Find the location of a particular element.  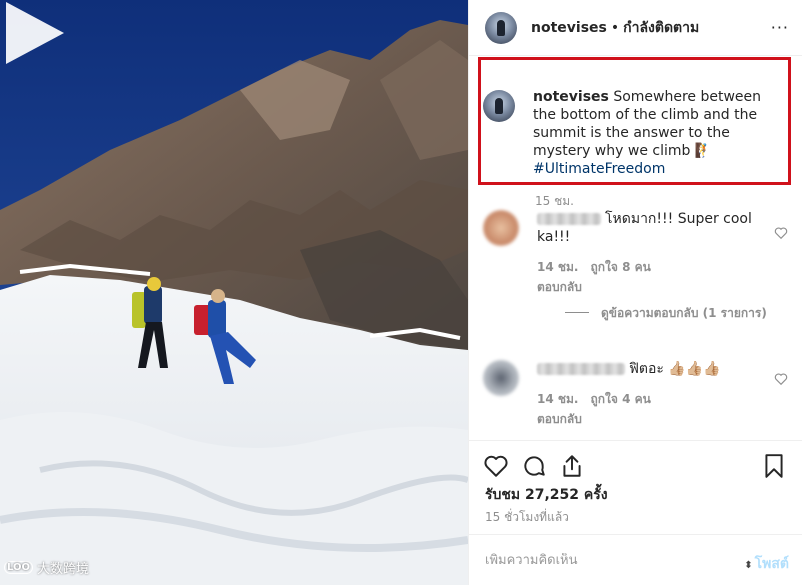

comment-likes: ถูกใจ 8 คน is located at coordinates (621, 267).